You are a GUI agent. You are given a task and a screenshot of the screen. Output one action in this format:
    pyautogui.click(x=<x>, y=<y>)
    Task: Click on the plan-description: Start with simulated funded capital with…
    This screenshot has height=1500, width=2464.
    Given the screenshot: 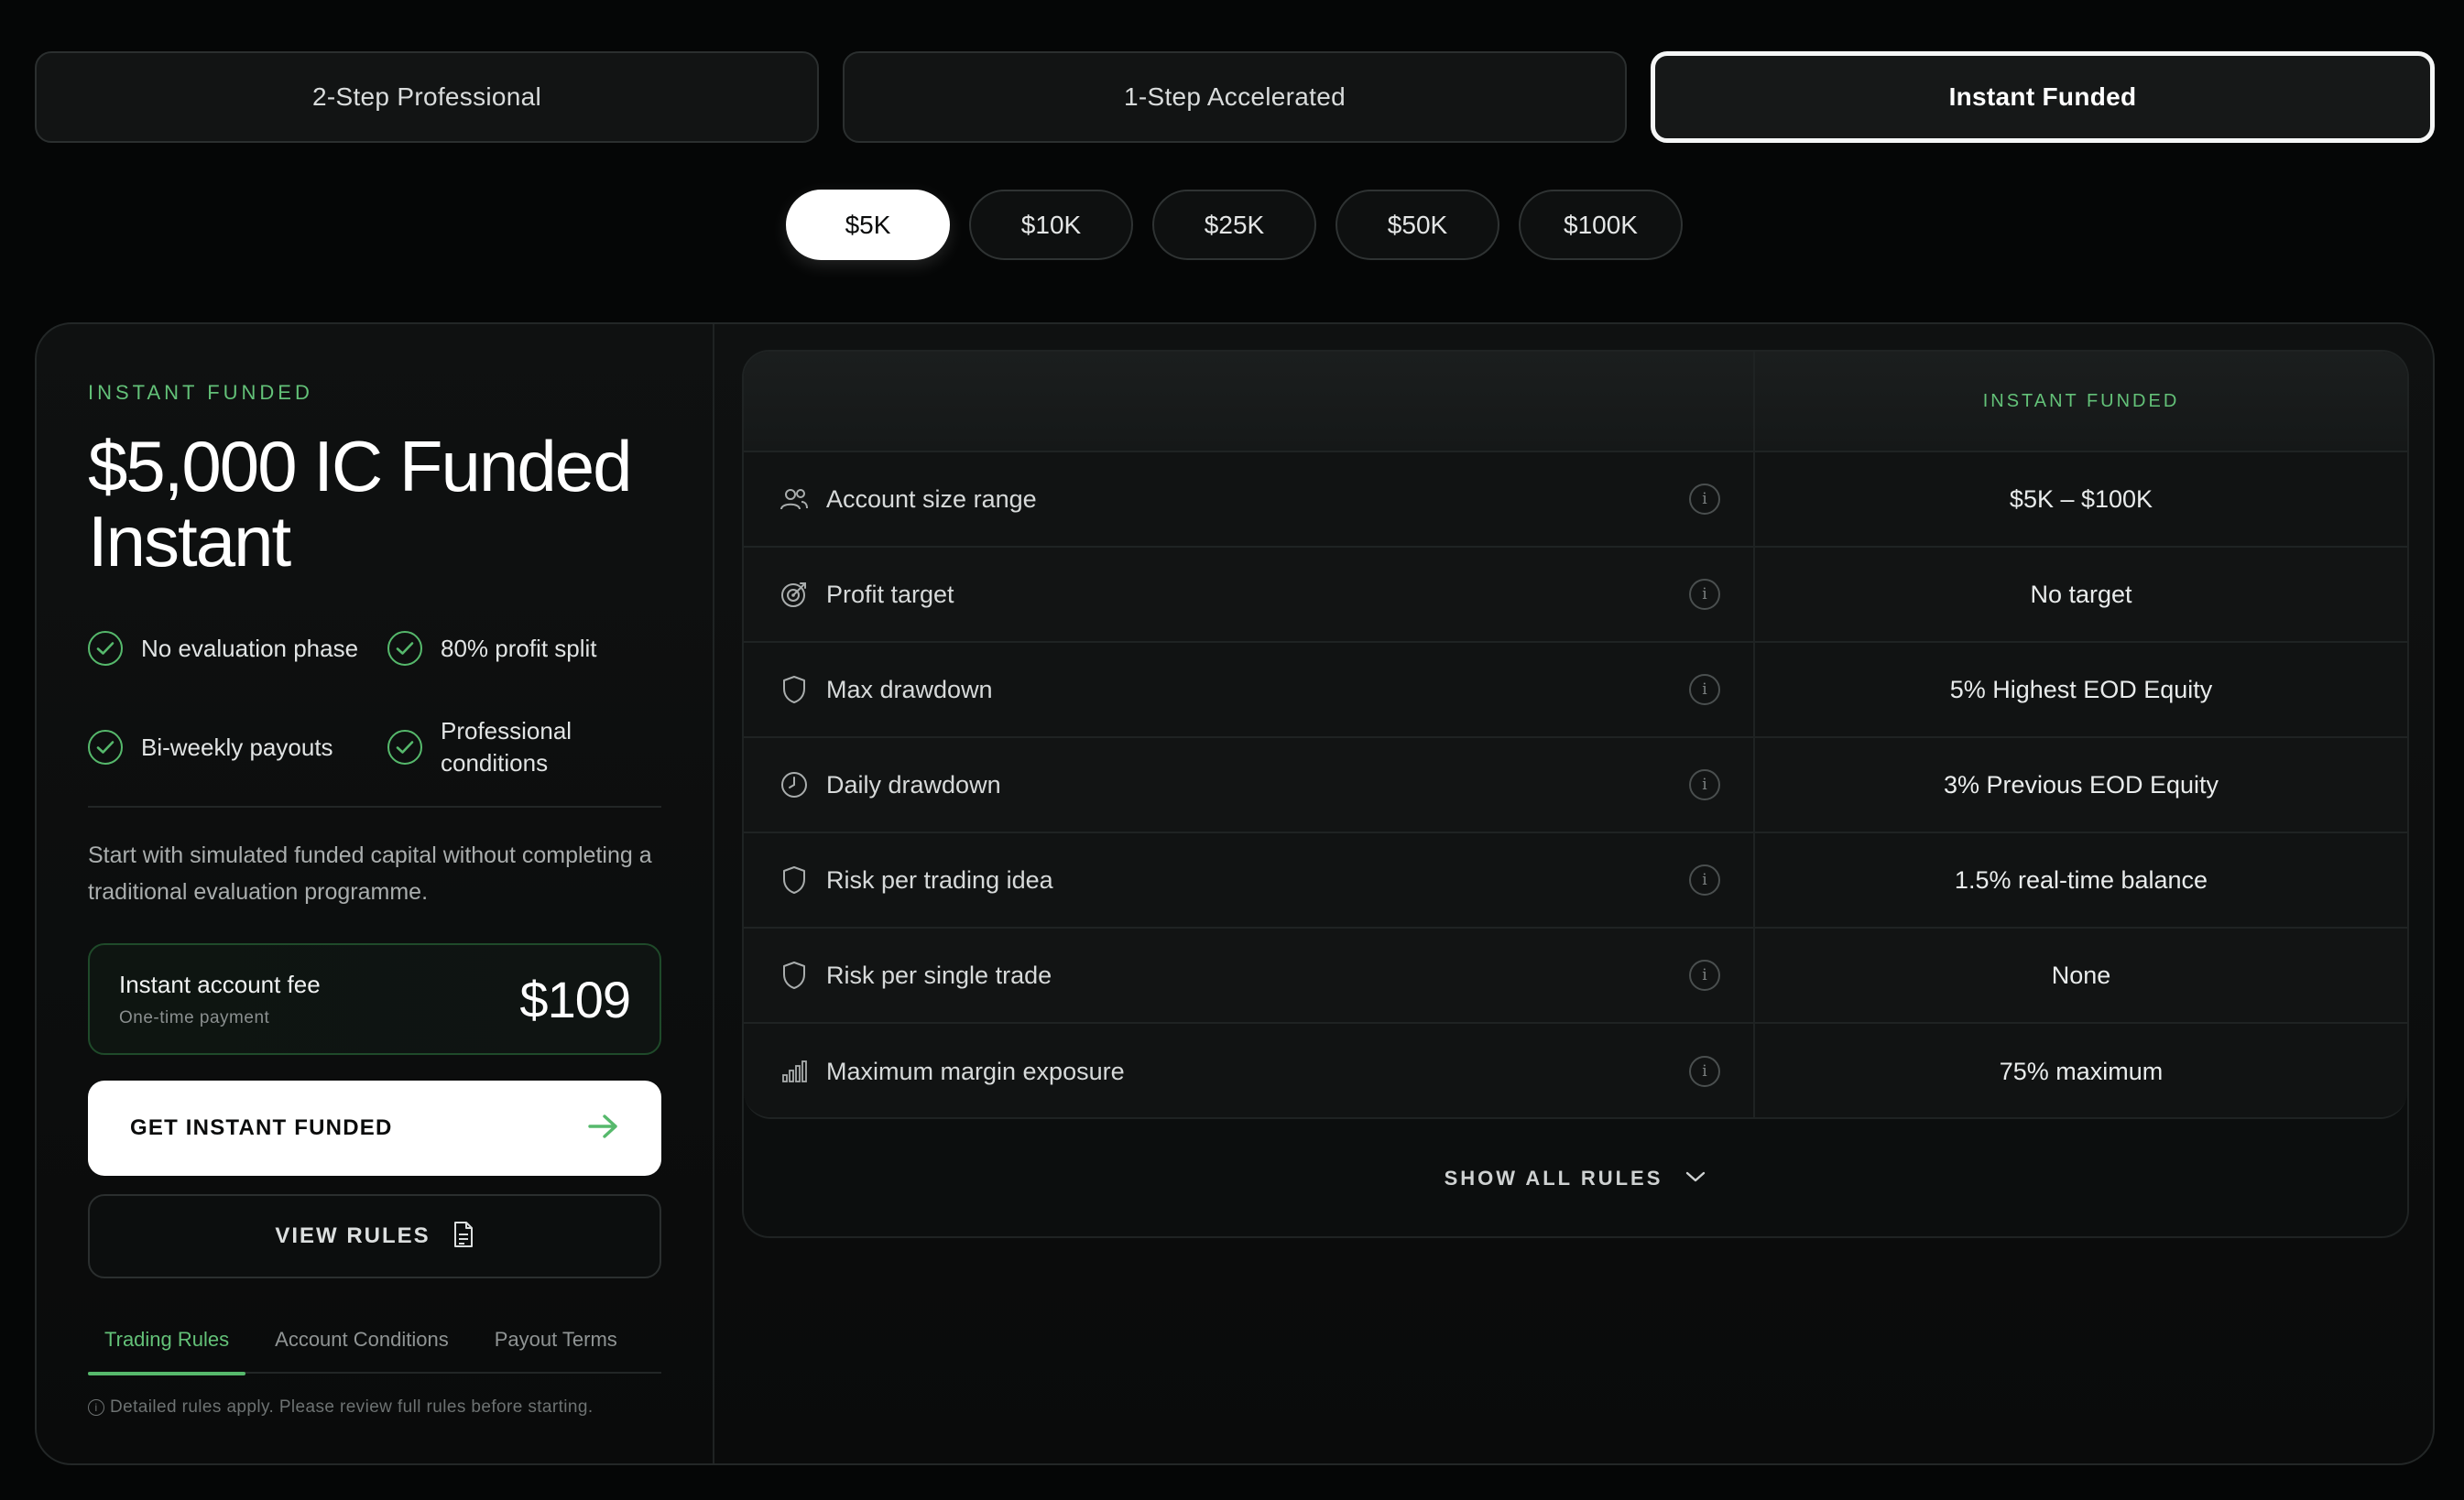 What is the action you would take?
    pyautogui.click(x=370, y=873)
    